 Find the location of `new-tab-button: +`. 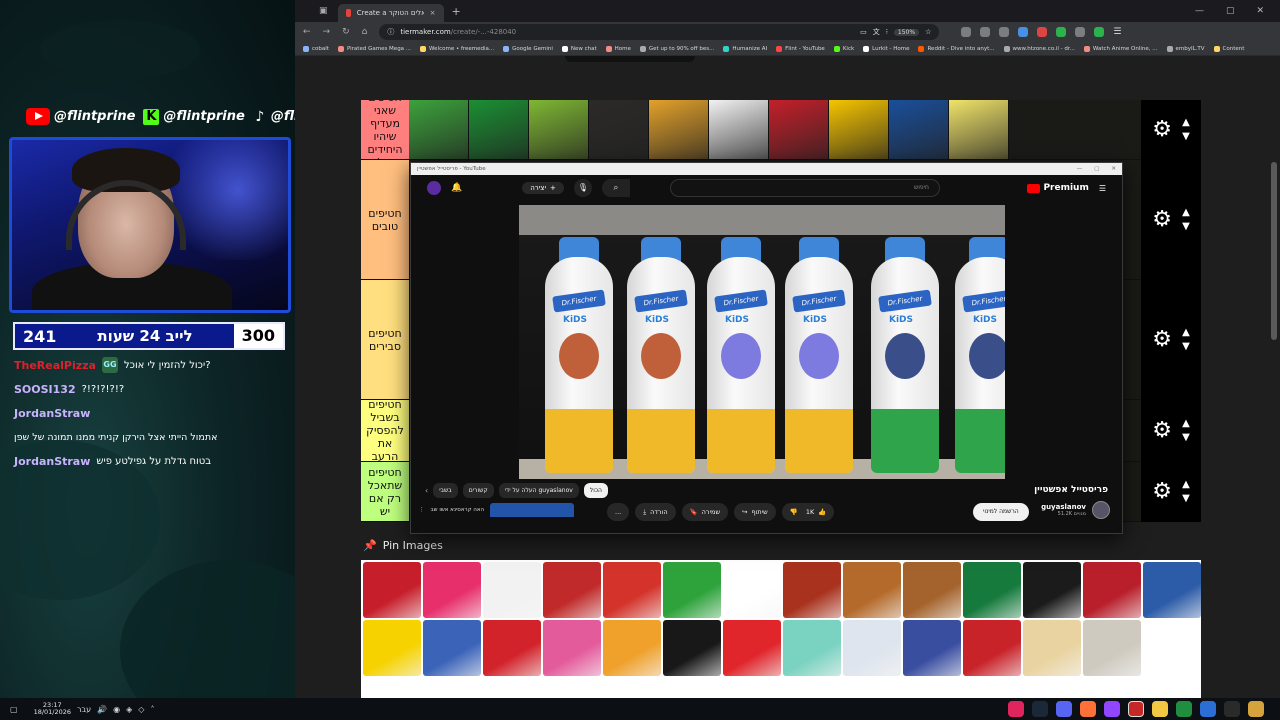

new-tab-button: + is located at coordinates (456, 11).